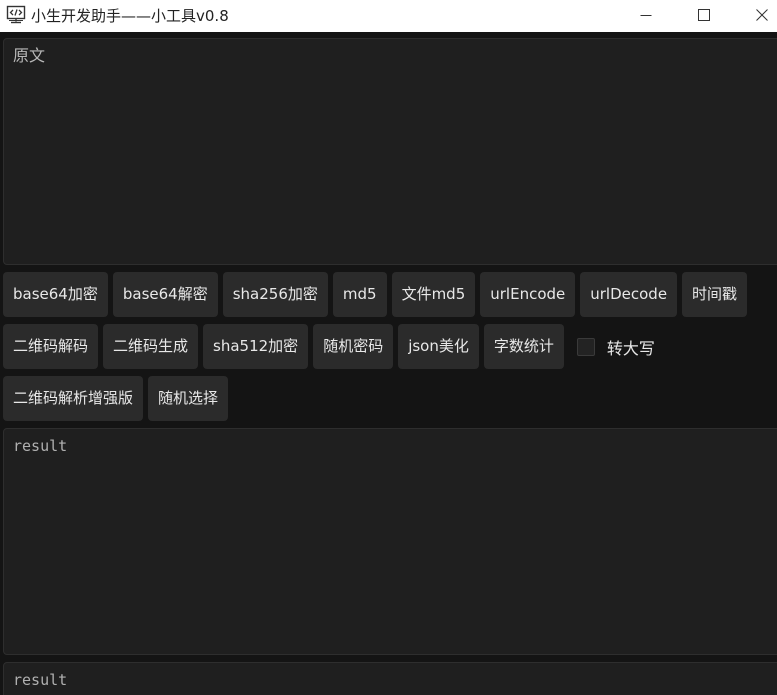  I want to click on title-bar: 小生开发助手——小工具v0.8, so click(388, 16).